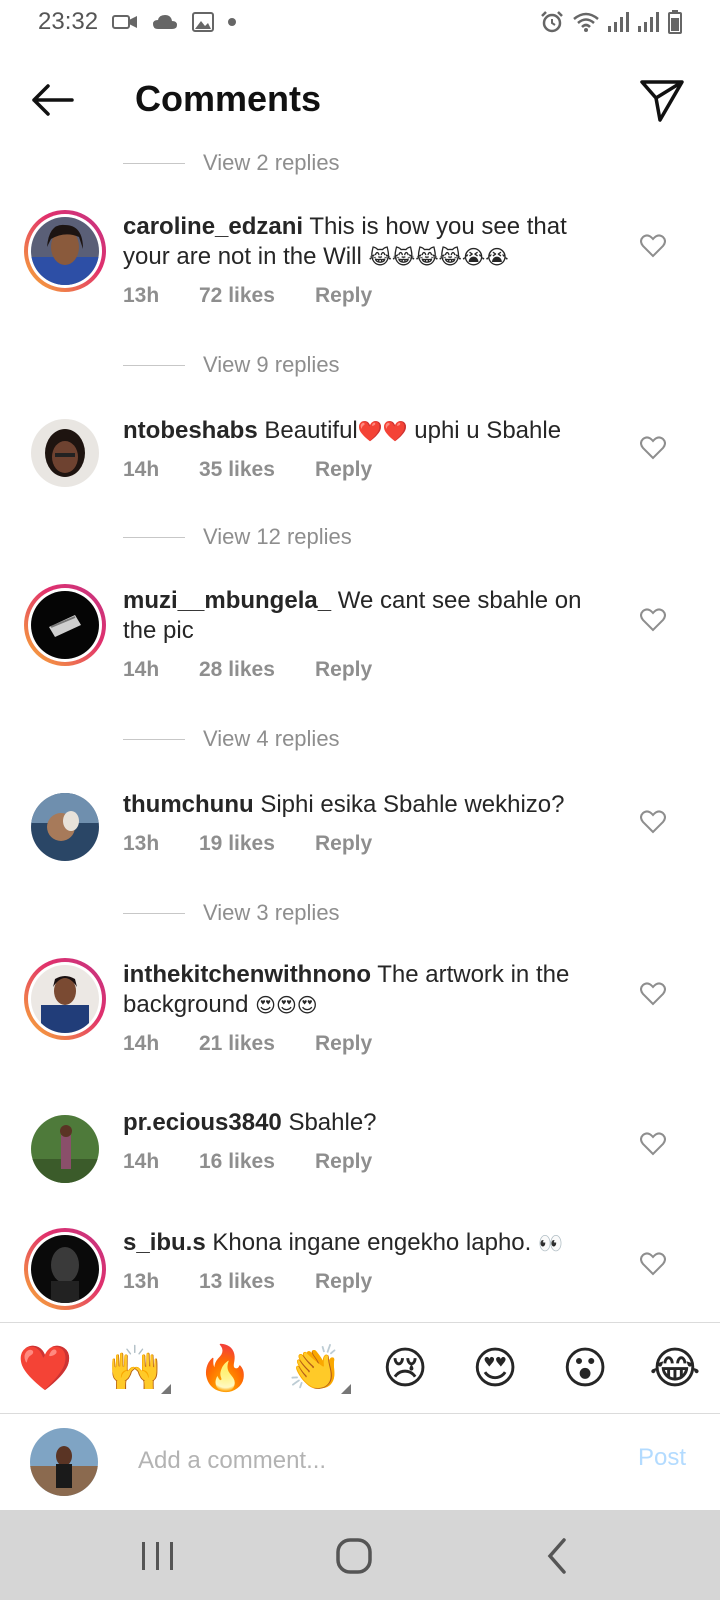  I want to click on heart-eyes-emoji-button: 😍, so click(495, 1368).